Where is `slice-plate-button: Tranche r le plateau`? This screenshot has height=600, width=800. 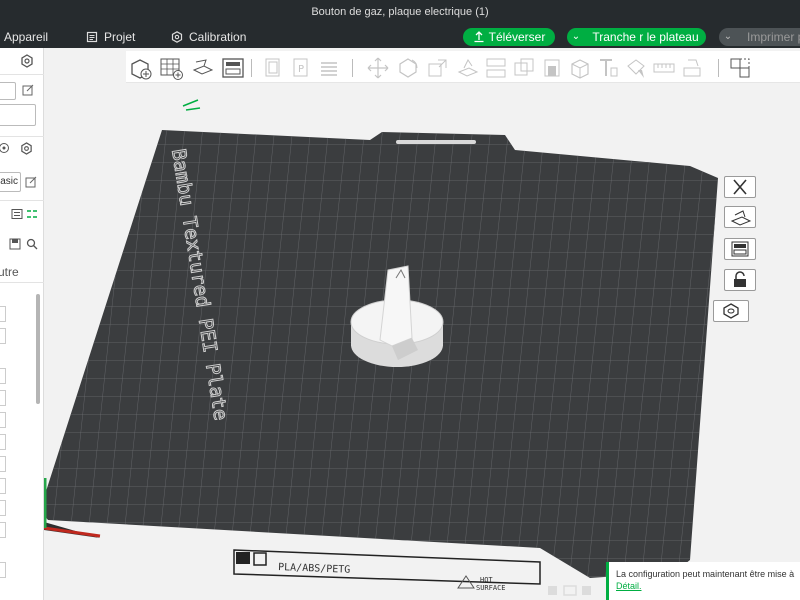 slice-plate-button: Tranche r le plateau is located at coordinates (645, 37).